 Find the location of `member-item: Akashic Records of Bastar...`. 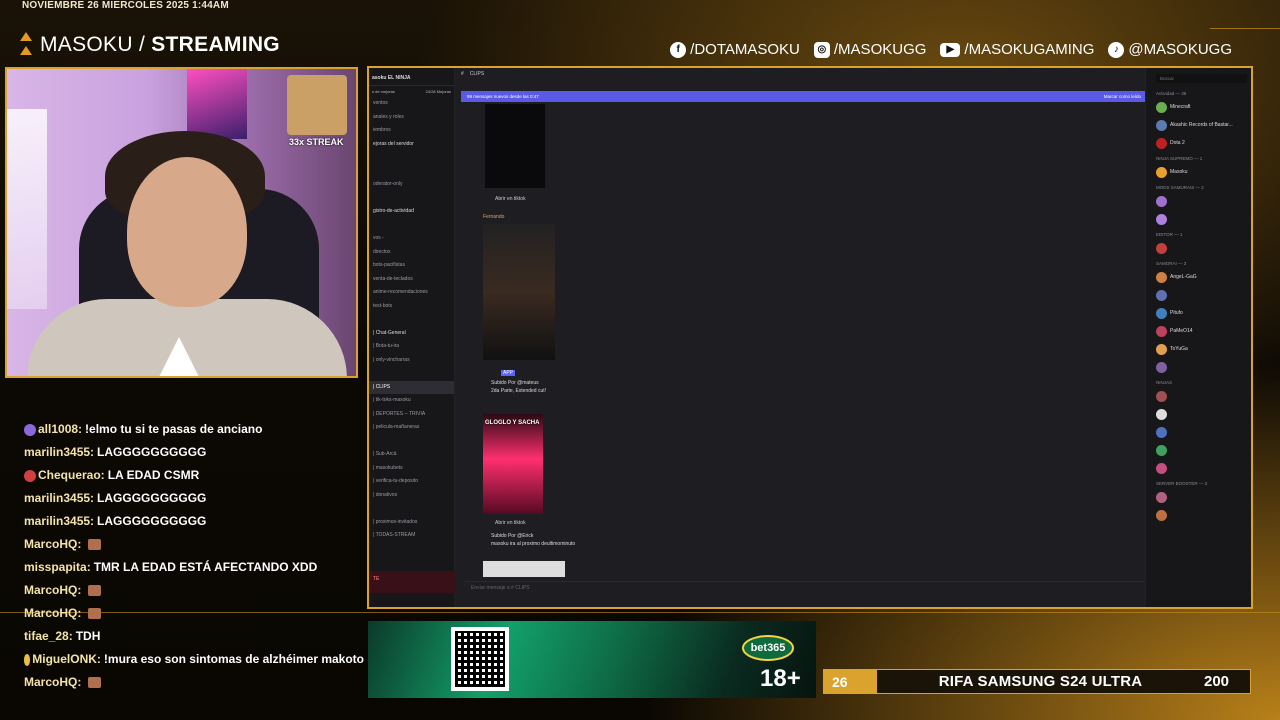

member-item: Akashic Records of Bastar... is located at coordinates (1198, 125).